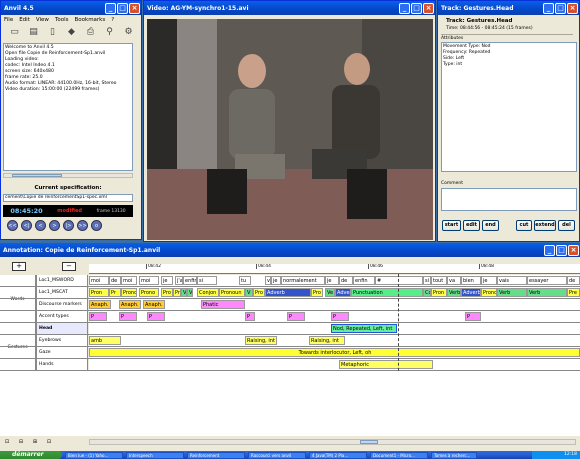  What do you see at coordinates (52, 32) in the screenshot?
I see `document-icon: ▯` at bounding box center [52, 32].